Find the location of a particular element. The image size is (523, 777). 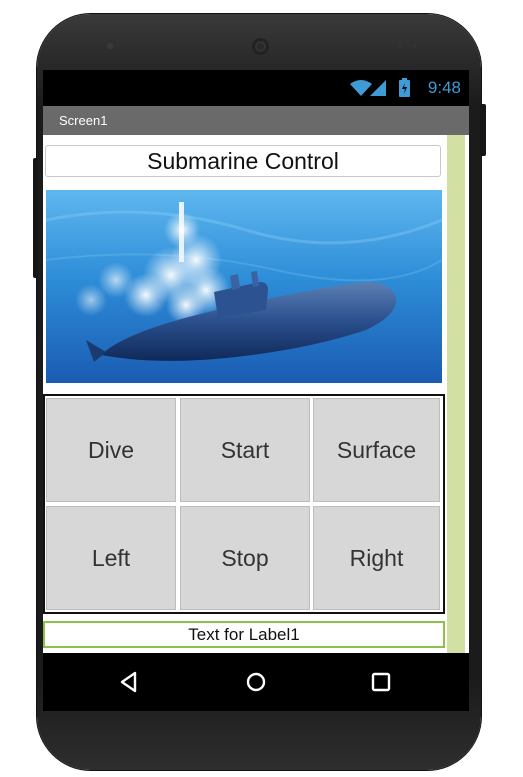

signal-icon is located at coordinates (378, 88).